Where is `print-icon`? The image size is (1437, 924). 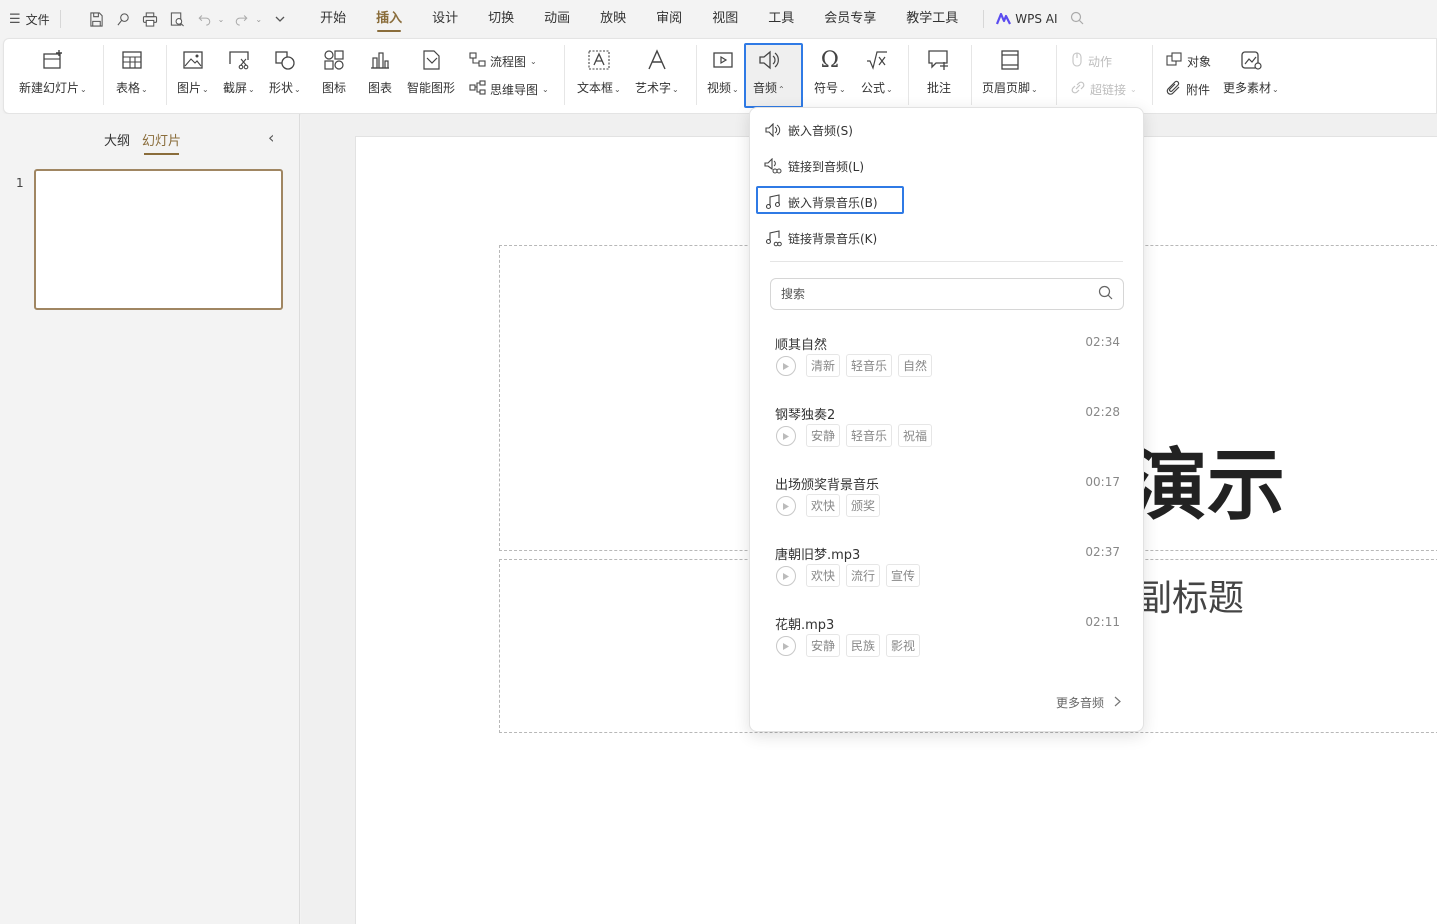
print-icon is located at coordinates (150, 19).